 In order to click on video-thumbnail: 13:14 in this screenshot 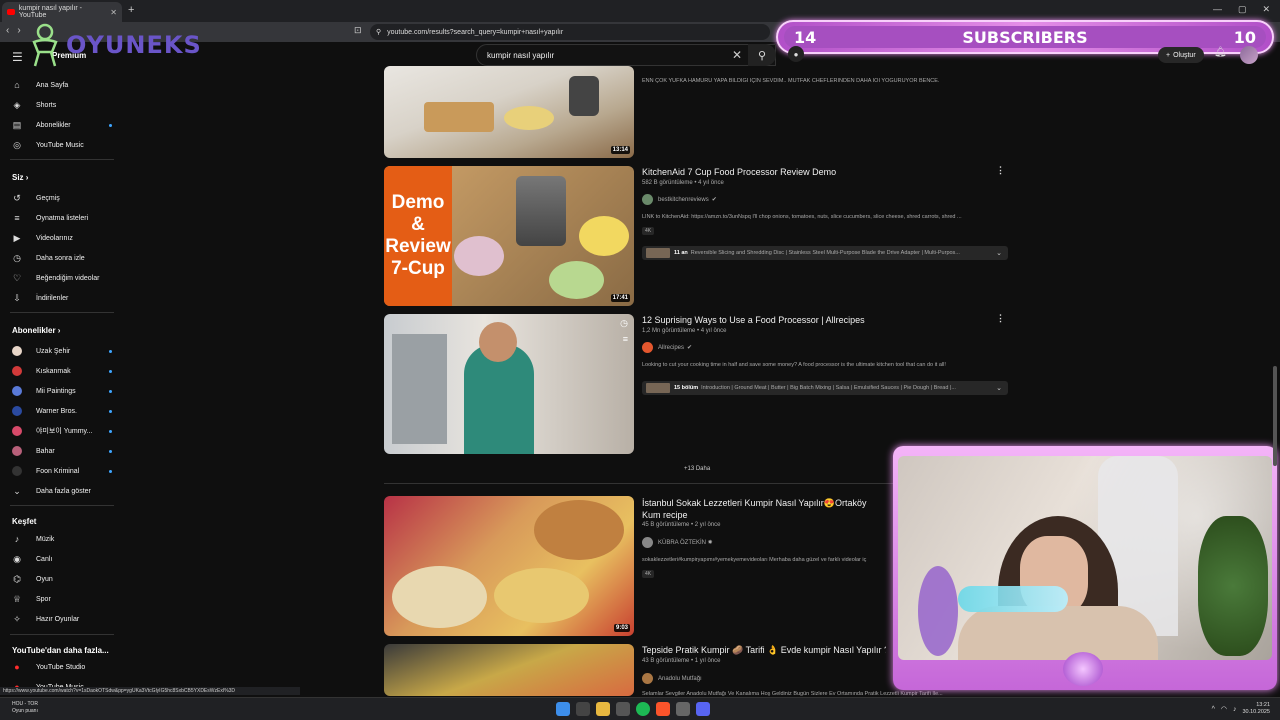, I will do `click(509, 112)`.